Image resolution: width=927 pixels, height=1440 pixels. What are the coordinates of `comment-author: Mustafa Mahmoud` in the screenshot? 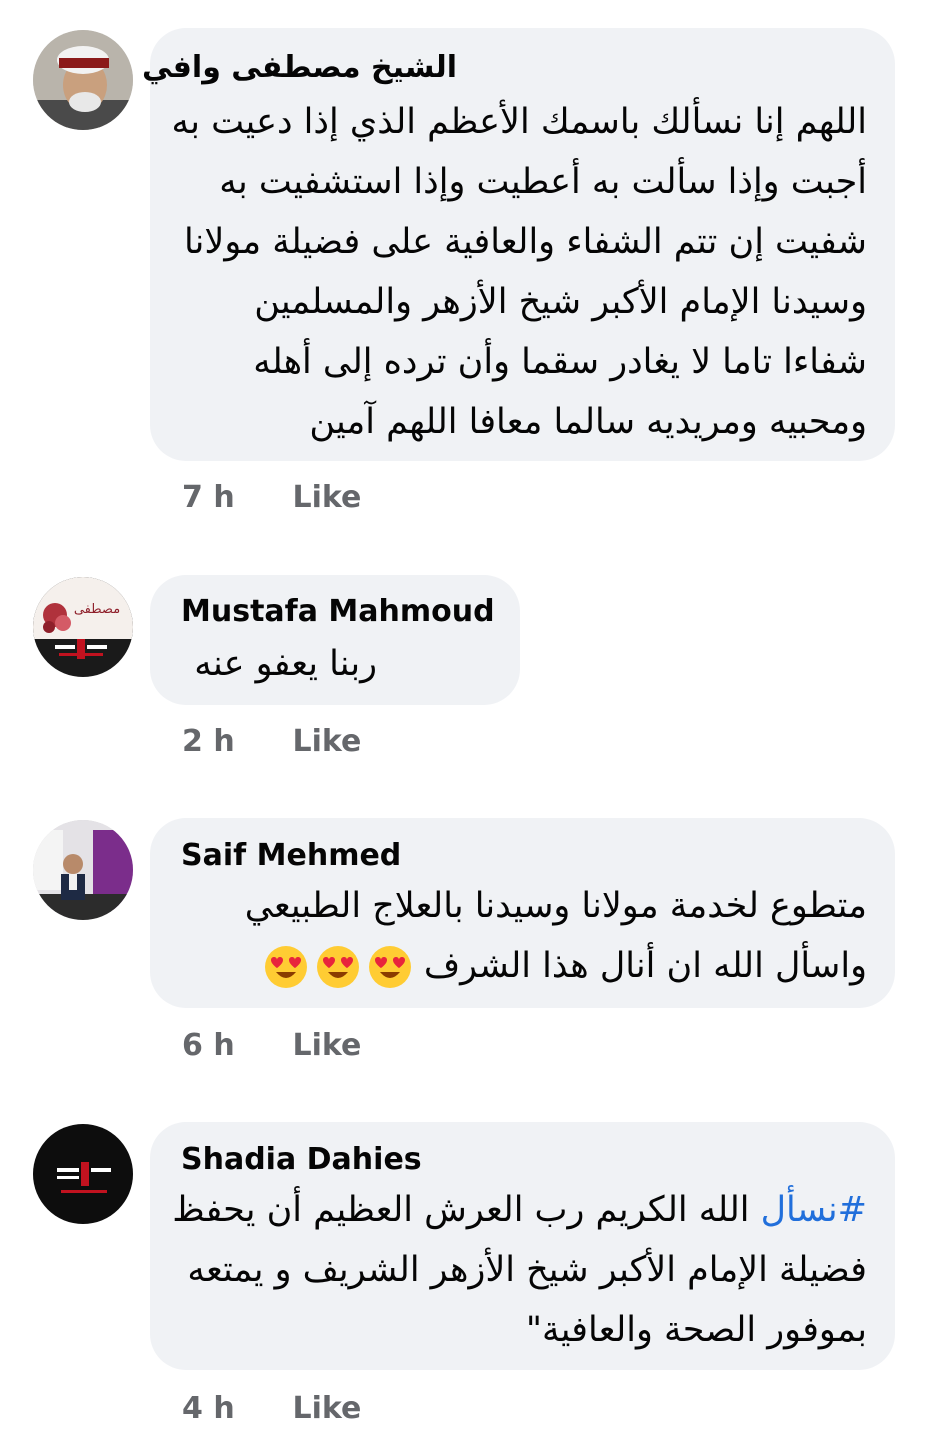 It's located at (338, 611).